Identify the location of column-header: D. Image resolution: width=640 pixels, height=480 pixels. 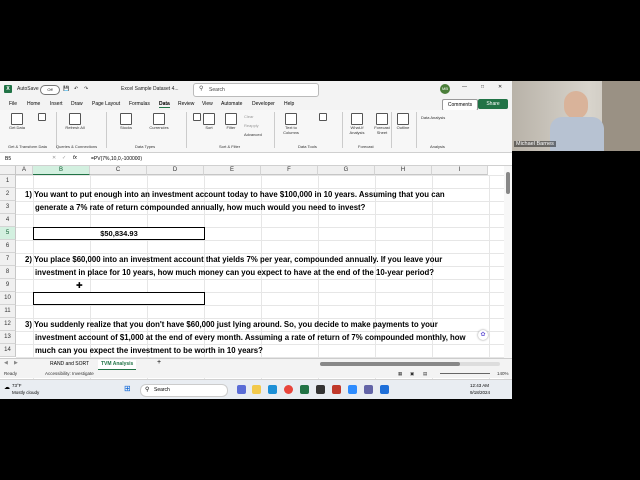
(175, 170).